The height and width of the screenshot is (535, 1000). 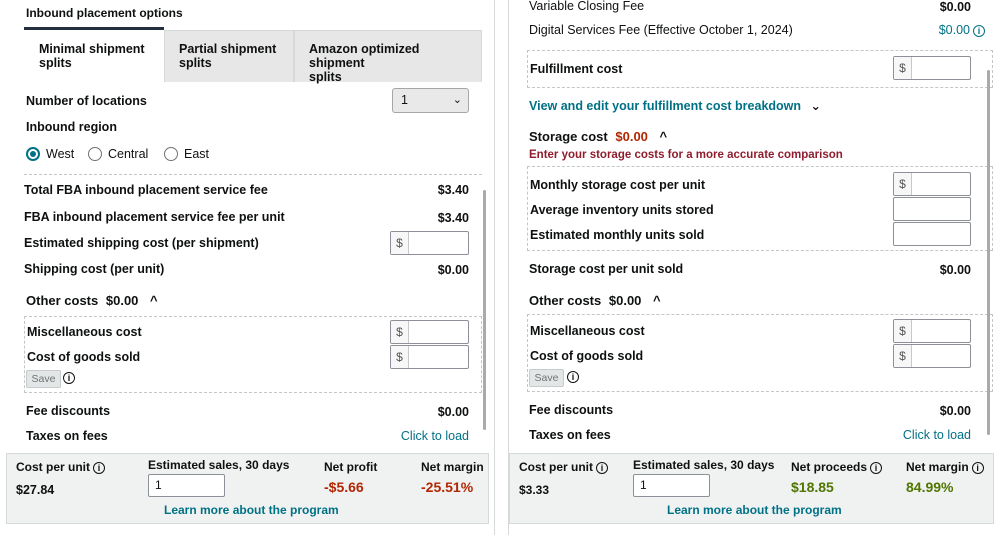 I want to click on fee-discounts-value: $0.00, so click(x=955, y=411).